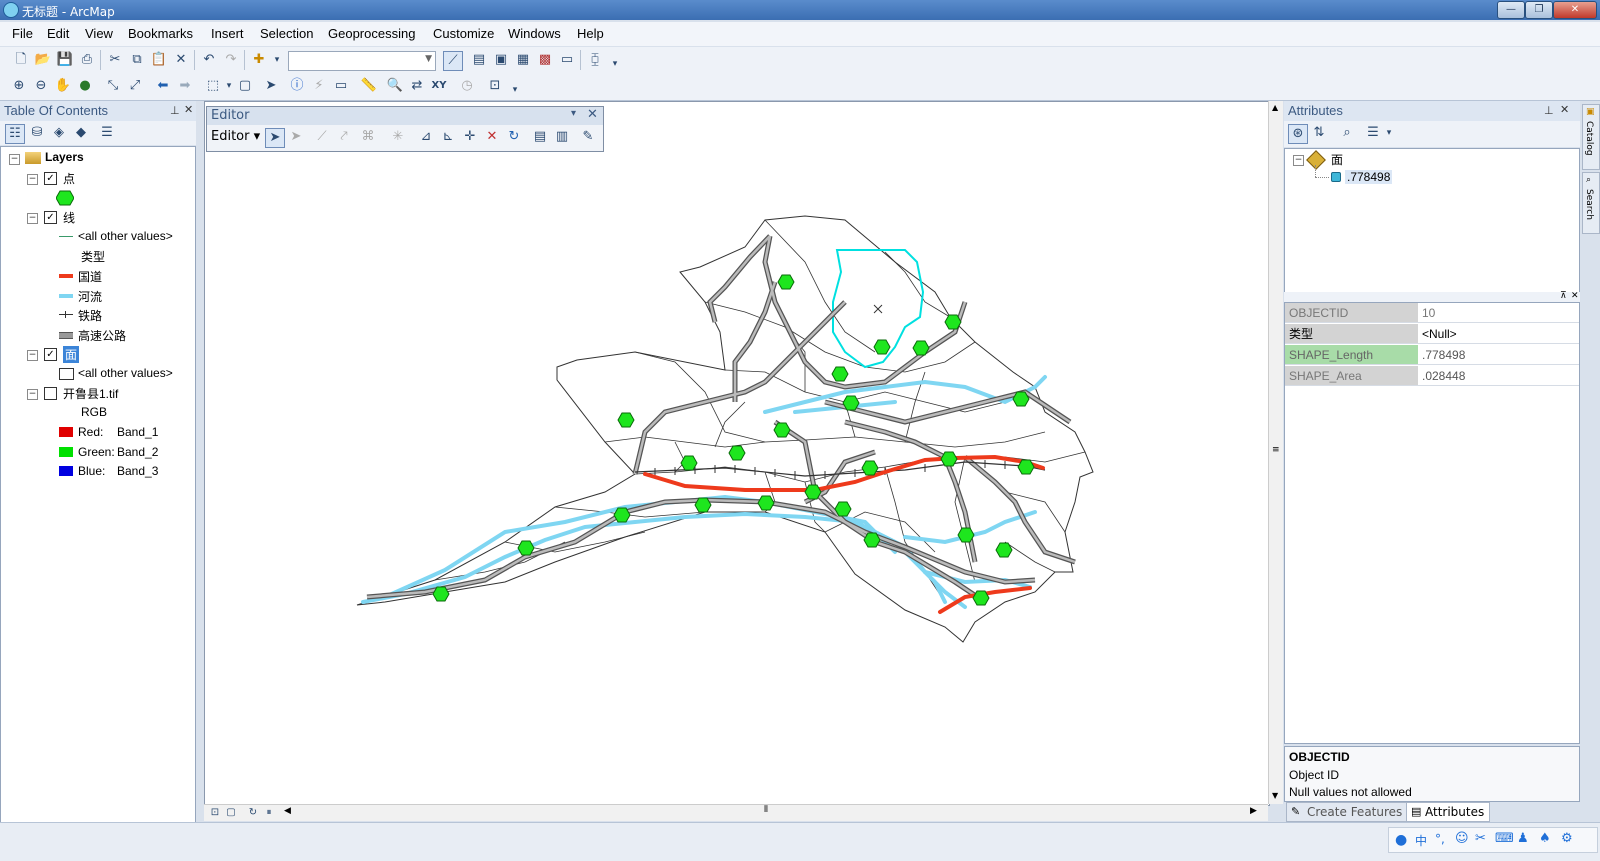  Describe the element at coordinates (1511, 10) in the screenshot. I see `minimize-button: —` at that location.